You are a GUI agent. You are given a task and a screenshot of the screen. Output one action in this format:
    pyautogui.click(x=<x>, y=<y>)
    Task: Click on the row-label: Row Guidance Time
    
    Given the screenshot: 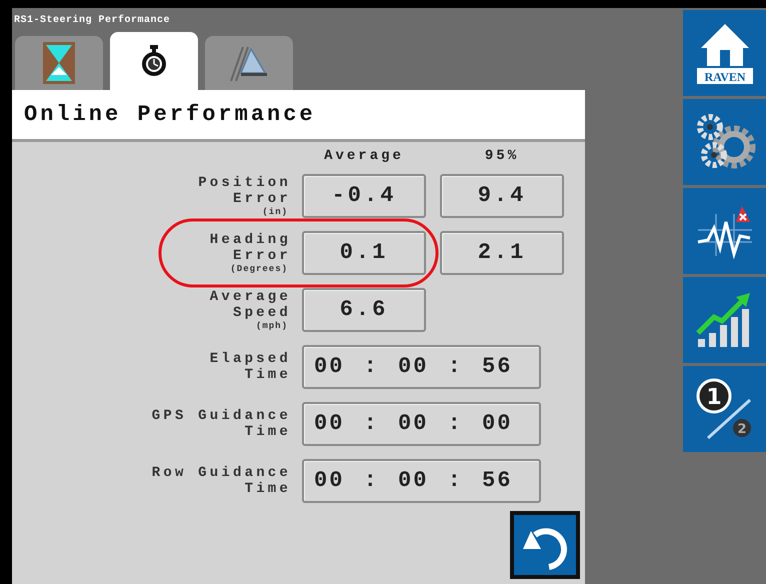 What is the action you would take?
    pyautogui.click(x=221, y=480)
    